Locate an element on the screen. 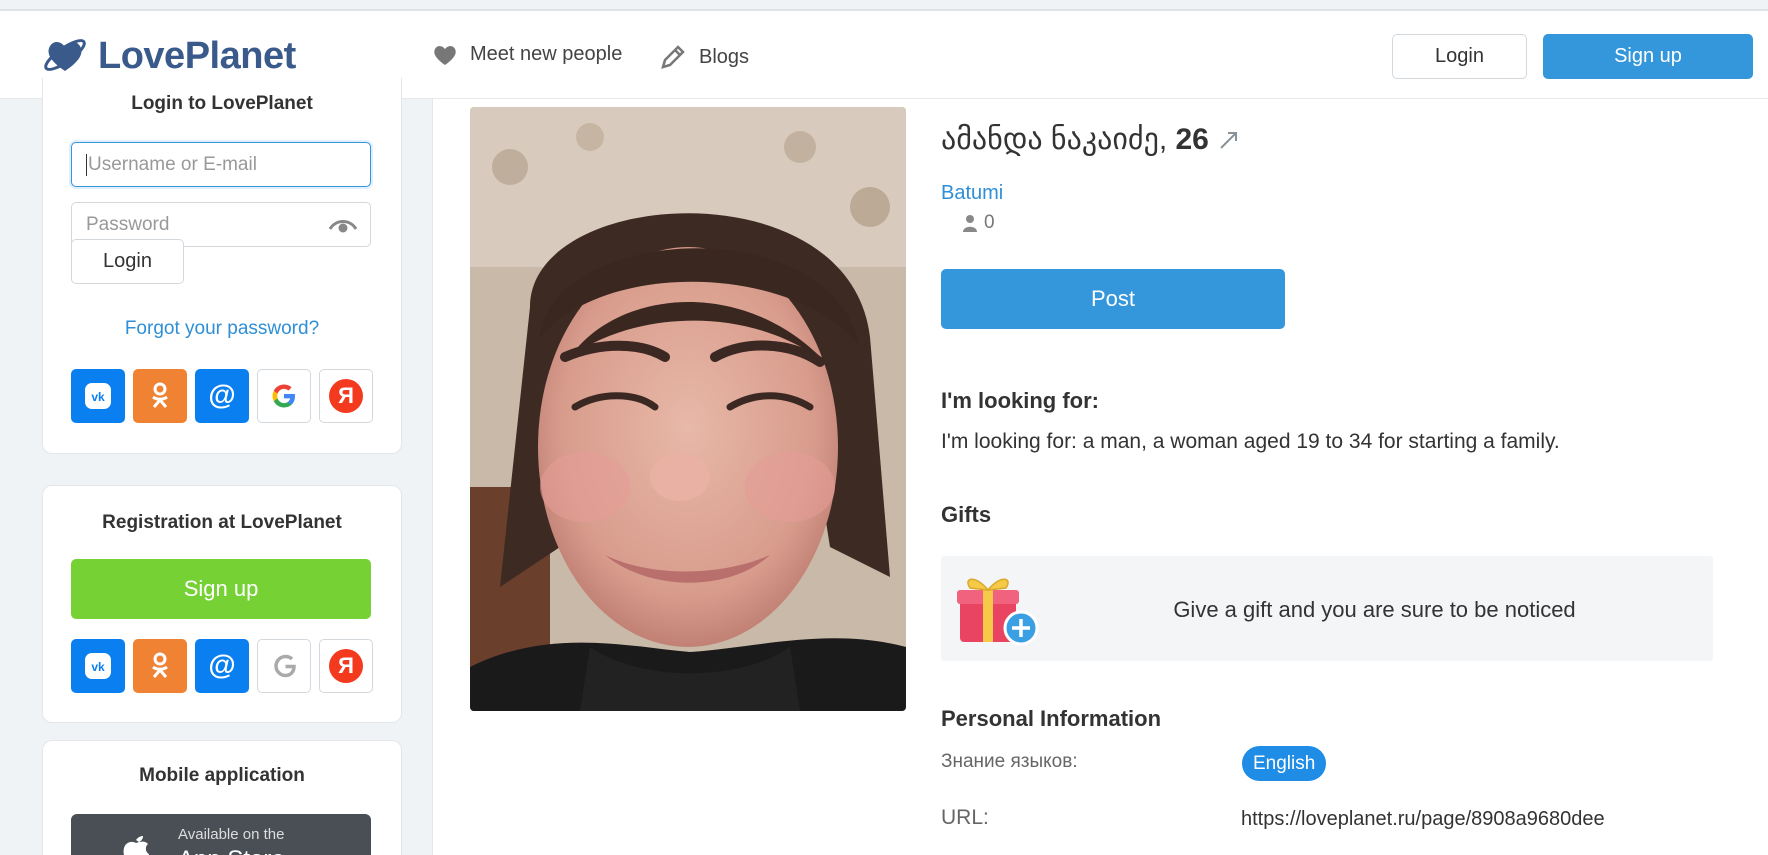  appstore-big-text: App Store is located at coordinates (231, 850).